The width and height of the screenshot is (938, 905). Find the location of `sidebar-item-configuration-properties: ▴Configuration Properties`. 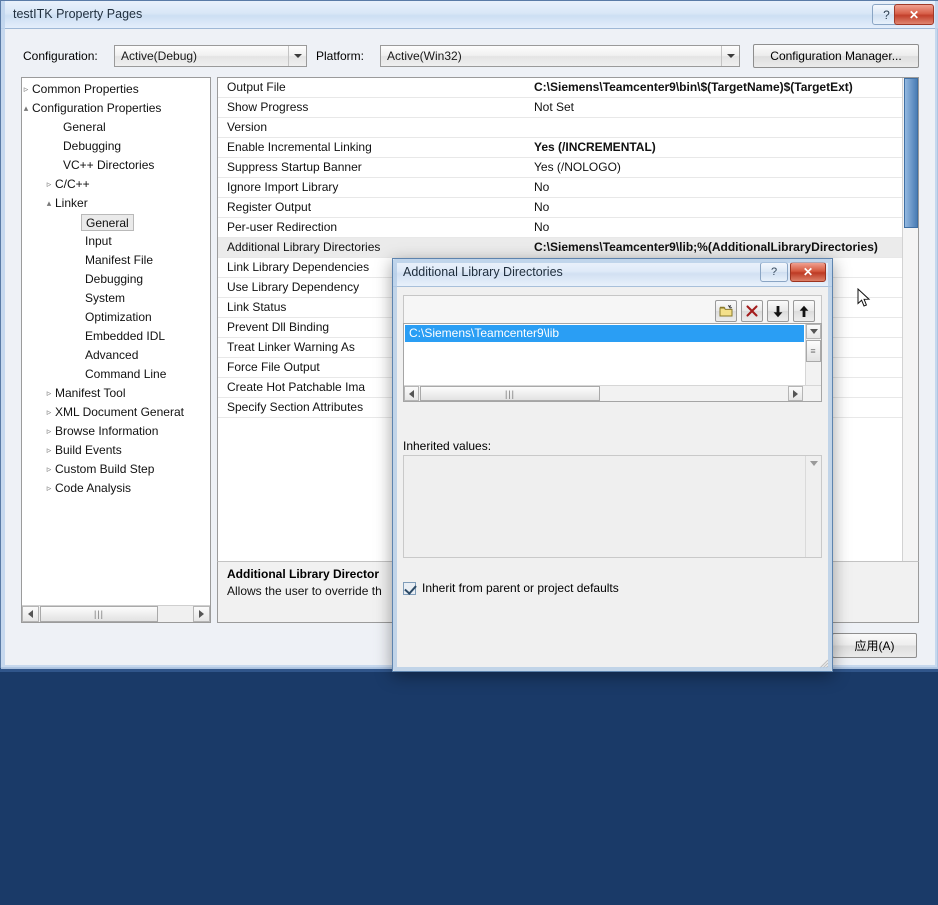

sidebar-item-configuration-properties: ▴Configuration Properties is located at coordinates (116, 108).